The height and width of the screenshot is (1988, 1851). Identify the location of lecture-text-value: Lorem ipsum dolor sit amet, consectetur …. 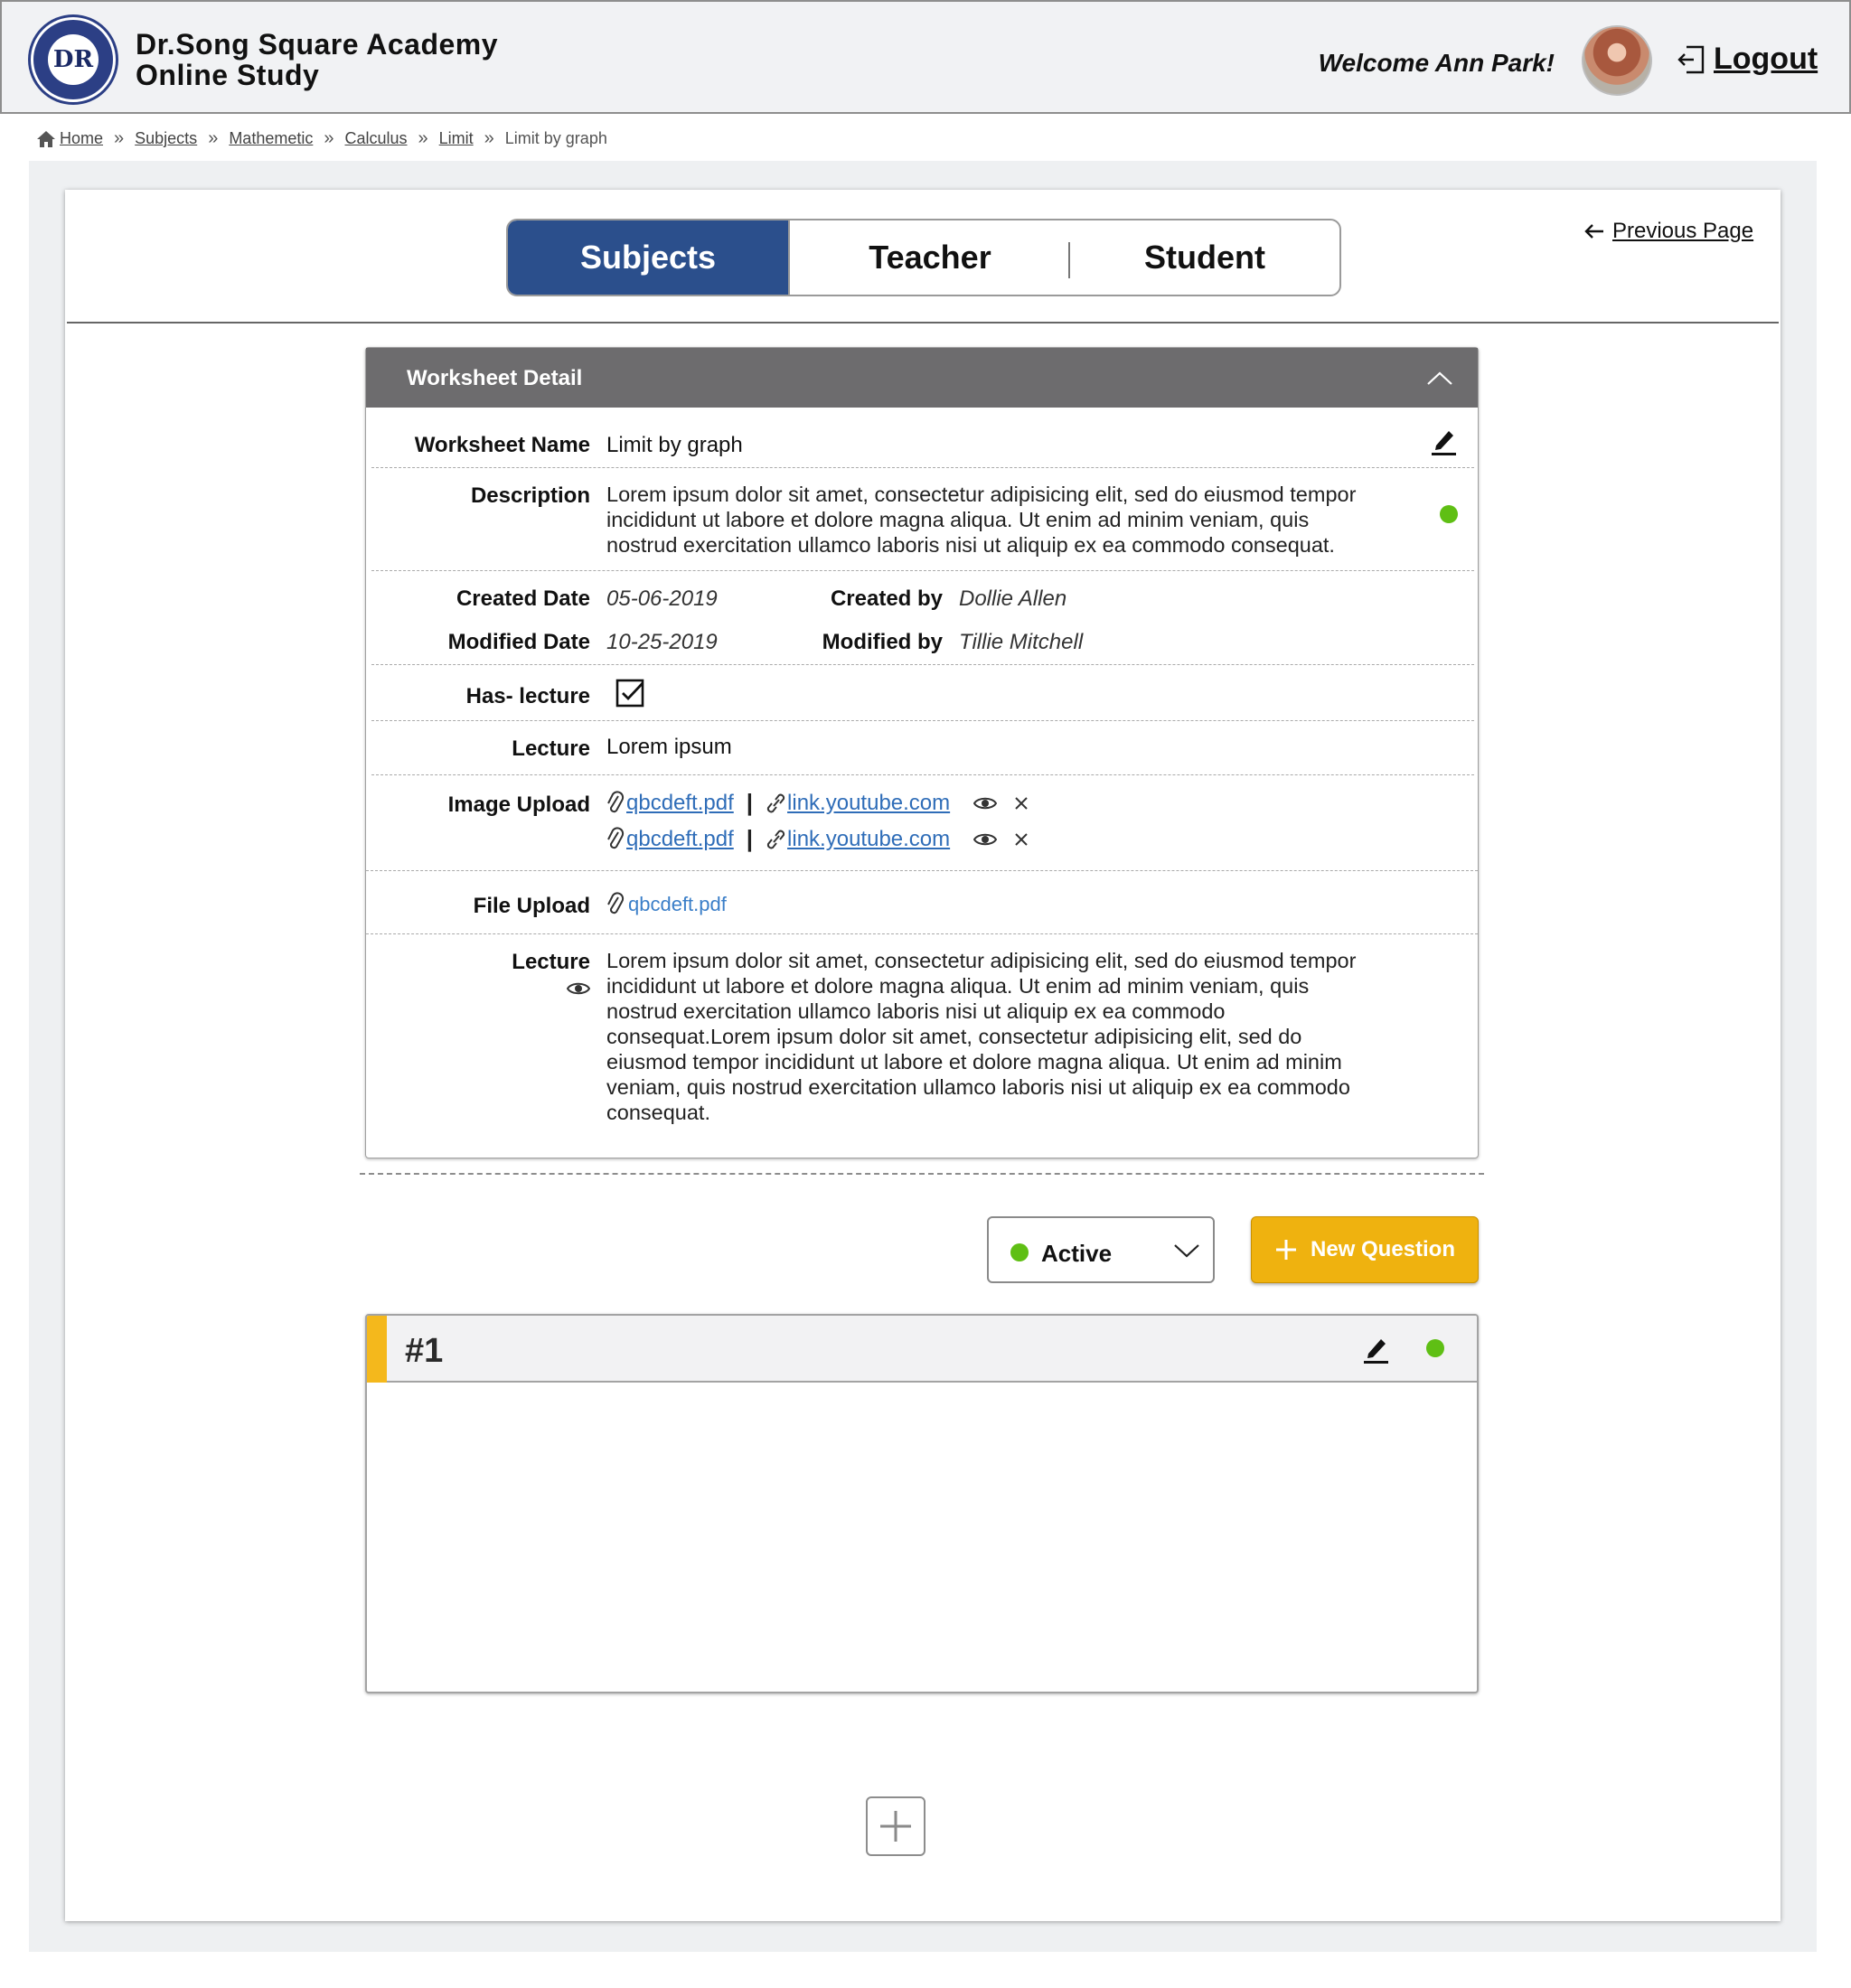
(982, 1036).